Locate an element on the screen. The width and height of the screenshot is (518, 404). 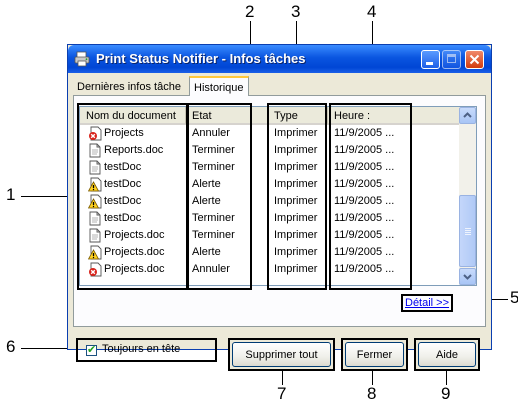
callout-5: 5 is located at coordinates (514, 297).